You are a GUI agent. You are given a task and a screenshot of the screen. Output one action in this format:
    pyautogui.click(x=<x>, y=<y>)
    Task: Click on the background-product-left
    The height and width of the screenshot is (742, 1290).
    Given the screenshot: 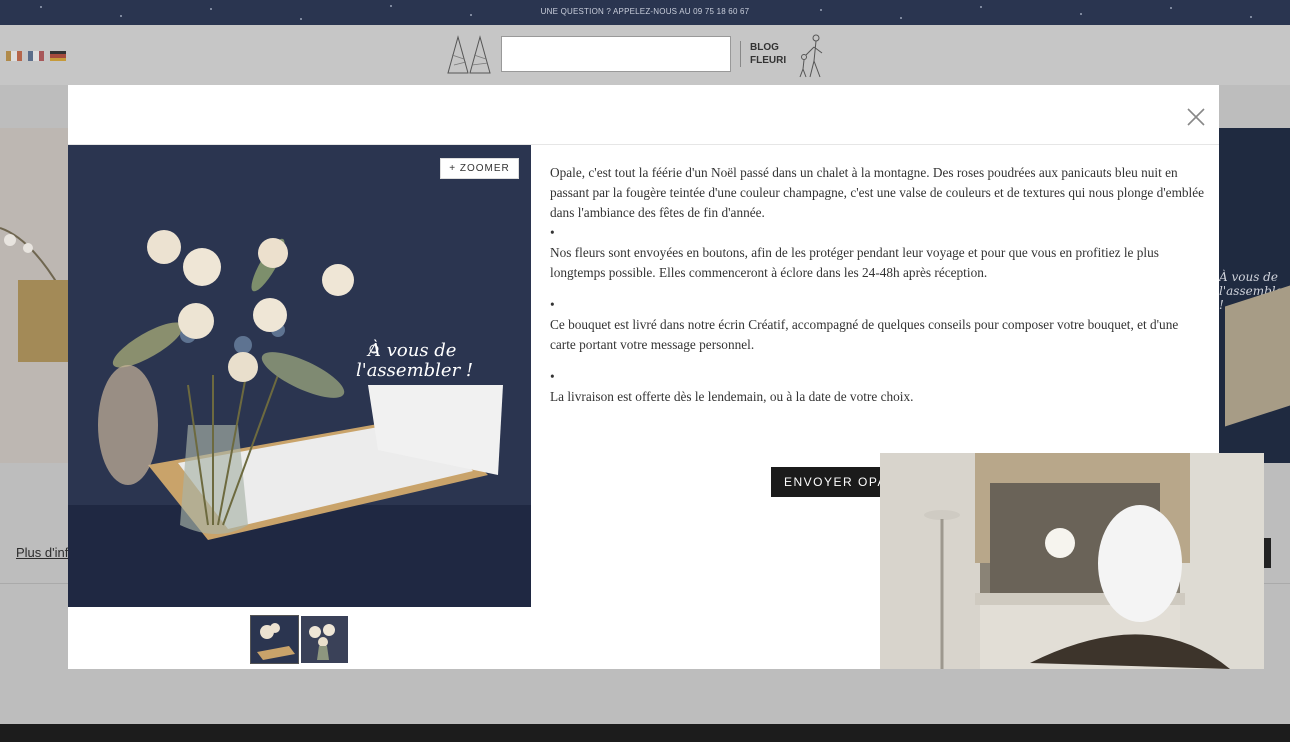 What is the action you would take?
    pyautogui.click(x=34, y=295)
    